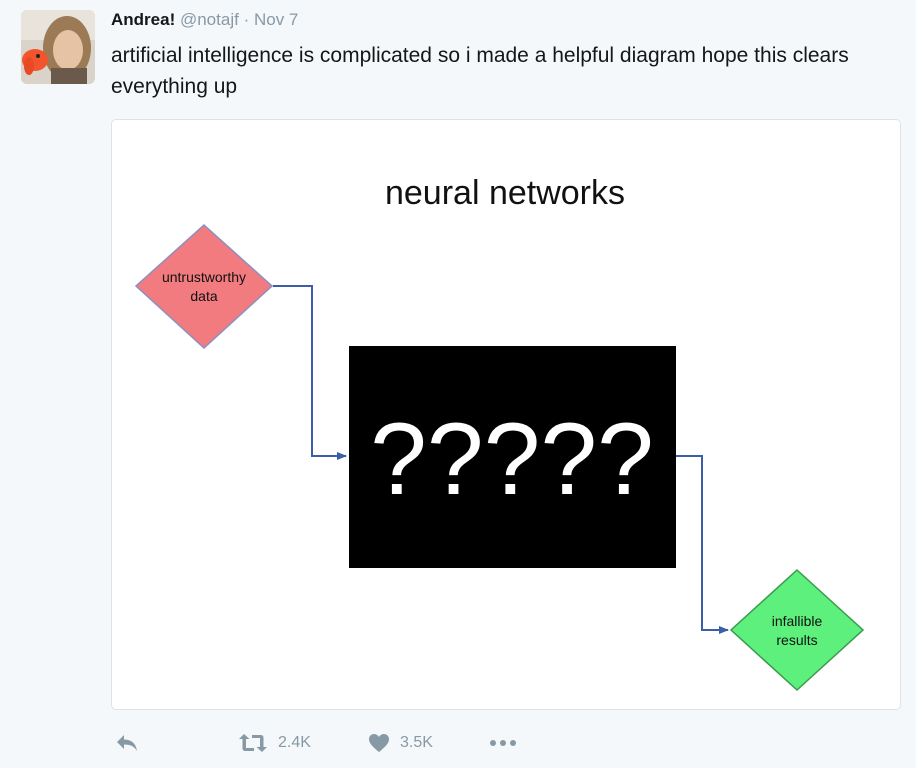 Image resolution: width=916 pixels, height=768 pixels. I want to click on input-connector, so click(310, 372).